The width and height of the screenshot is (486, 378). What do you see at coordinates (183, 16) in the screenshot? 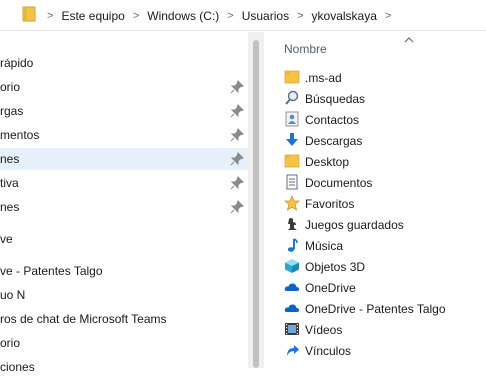
I see `breadcrumb-windows-c: Windows (C:)` at bounding box center [183, 16].